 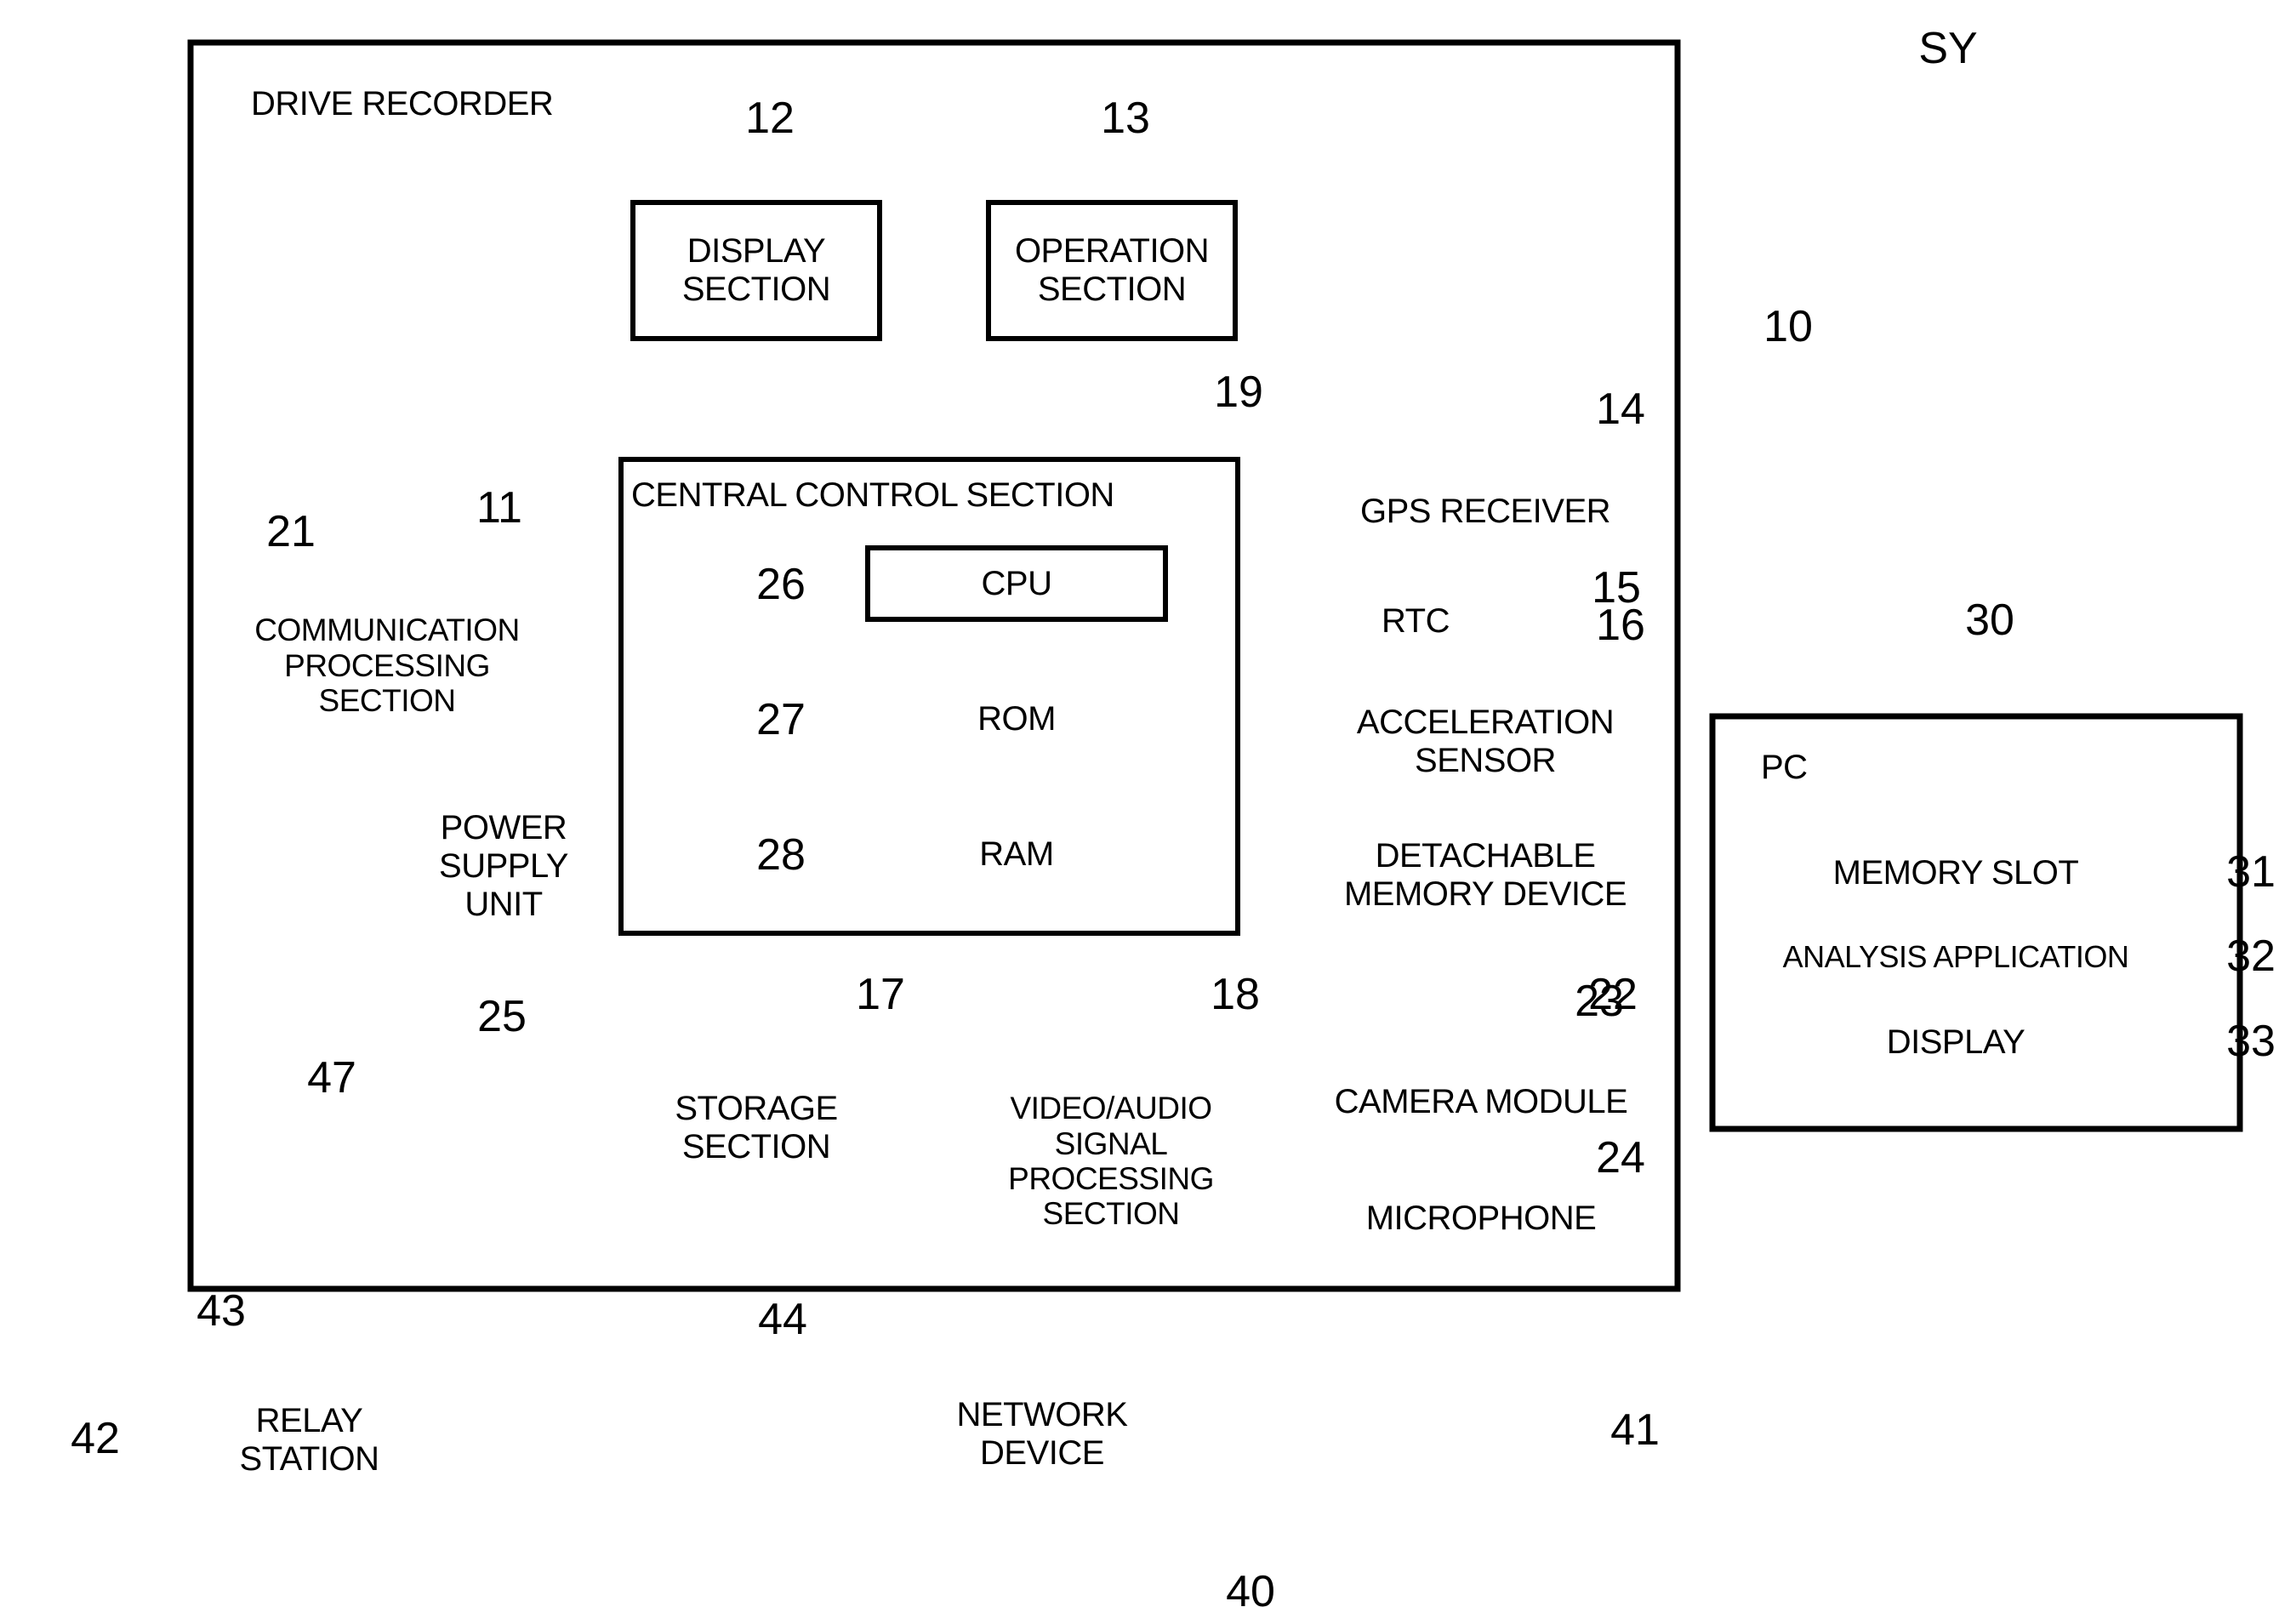 What do you see at coordinates (1112, 270) in the screenshot?
I see `operation-section-box` at bounding box center [1112, 270].